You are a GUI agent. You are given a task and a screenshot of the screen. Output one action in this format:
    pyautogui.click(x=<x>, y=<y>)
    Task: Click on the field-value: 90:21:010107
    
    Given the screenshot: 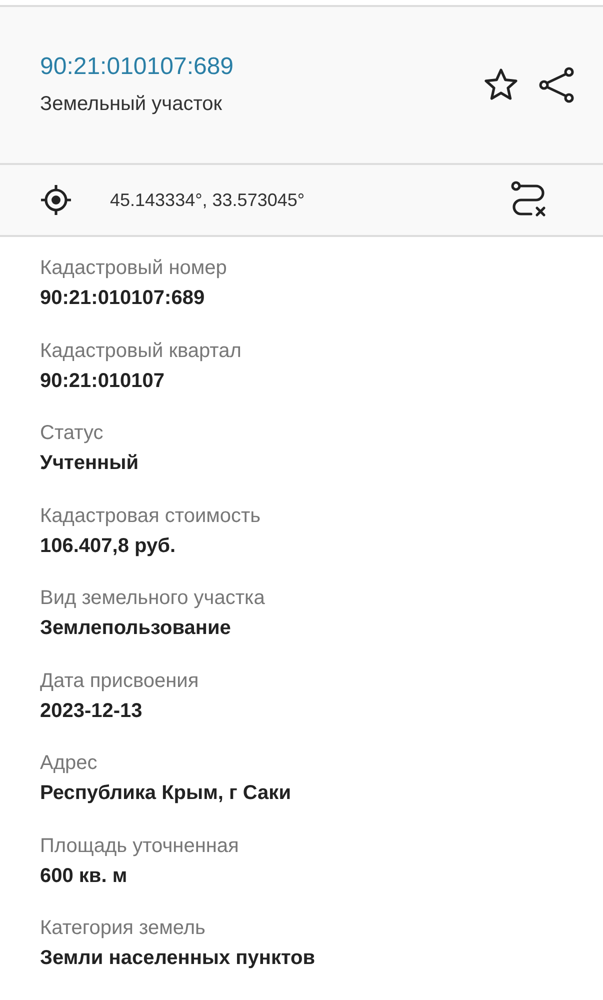 What is the action you would take?
    pyautogui.click(x=103, y=381)
    